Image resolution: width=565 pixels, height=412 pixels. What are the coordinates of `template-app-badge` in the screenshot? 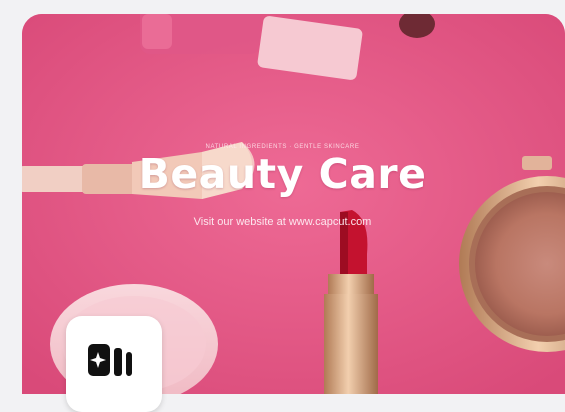 It's located at (114, 364).